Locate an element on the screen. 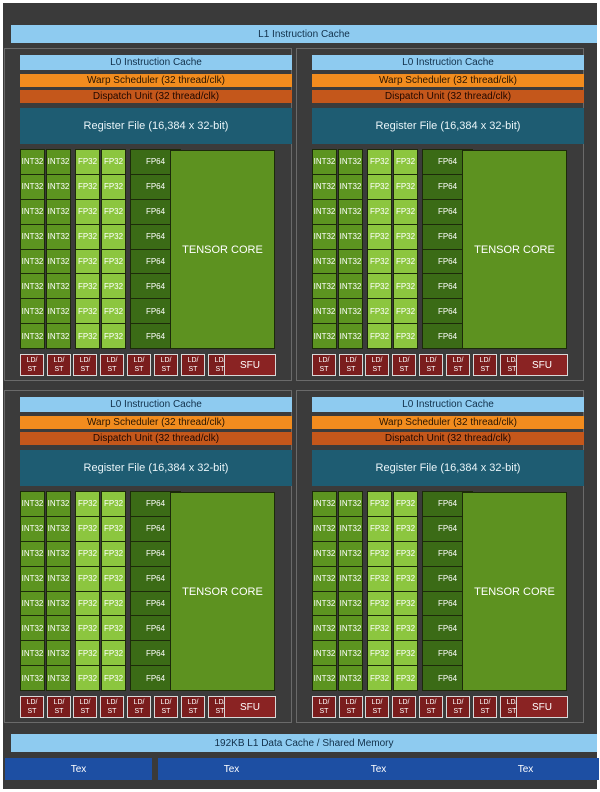 The width and height of the screenshot is (600, 792). register-file: Register File (16,384 x 32-bit) is located at coordinates (448, 468).